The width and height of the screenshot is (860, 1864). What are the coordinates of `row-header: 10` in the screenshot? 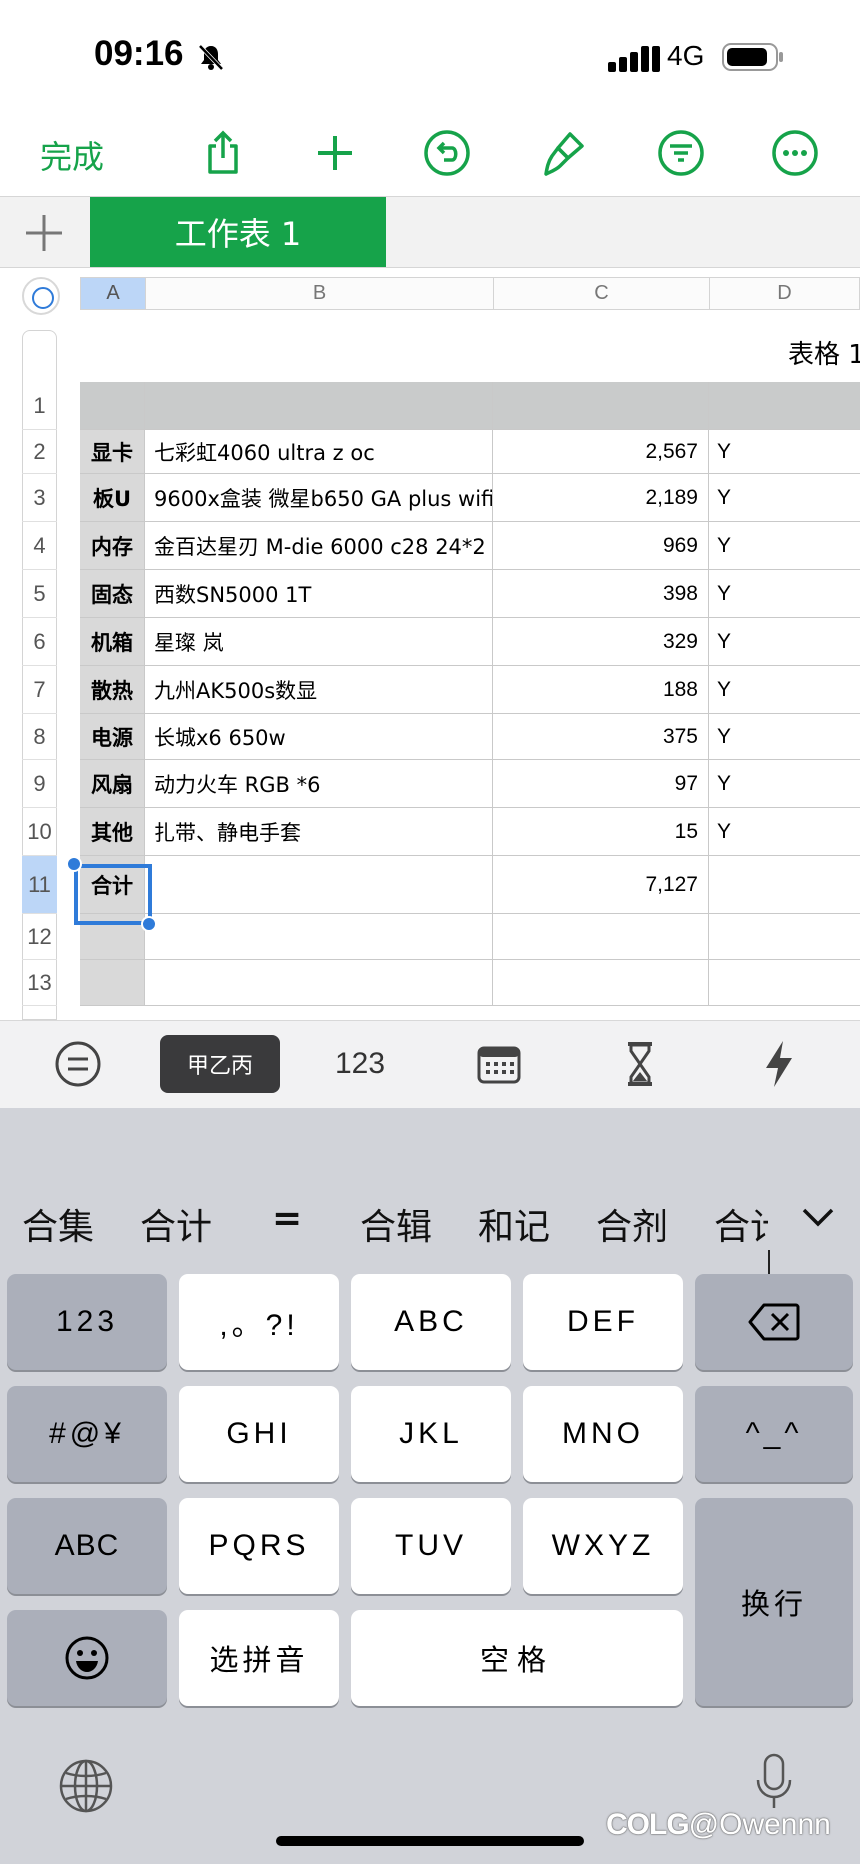 It's located at (39, 832).